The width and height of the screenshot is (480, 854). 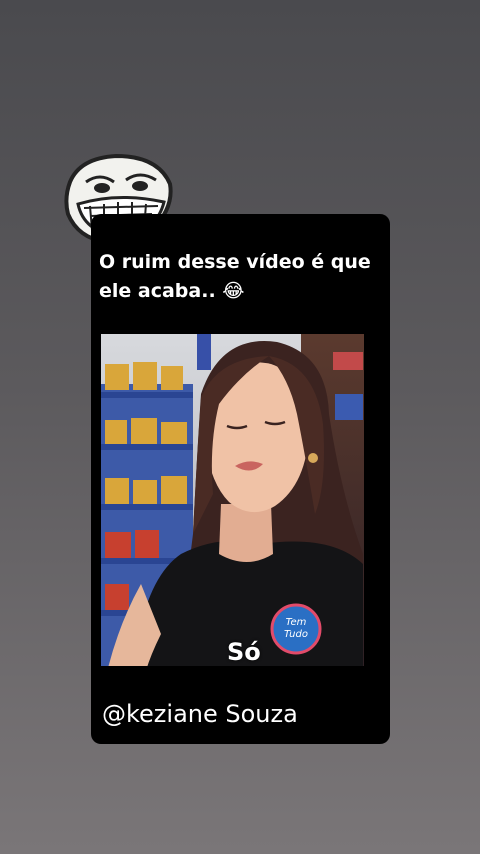 I want to click on post-caption: O ruim desse vídeo é que ele acaba.. 😂, so click(x=240, y=277).